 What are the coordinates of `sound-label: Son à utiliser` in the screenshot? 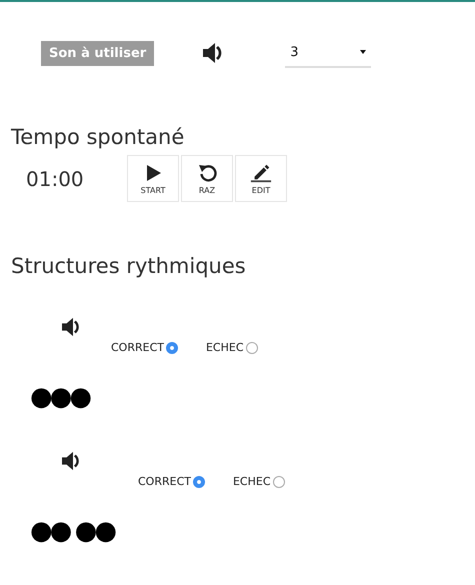 It's located at (97, 53).